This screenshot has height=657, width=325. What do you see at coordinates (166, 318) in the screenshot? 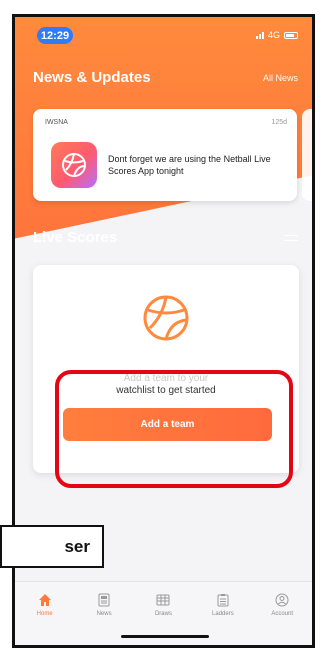
I see `netball-icon` at bounding box center [166, 318].